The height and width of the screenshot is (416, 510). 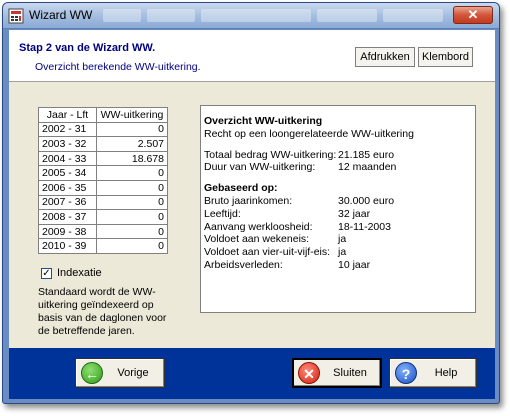 What do you see at coordinates (46, 273) in the screenshot?
I see `indexation-checkbox: ✓` at bounding box center [46, 273].